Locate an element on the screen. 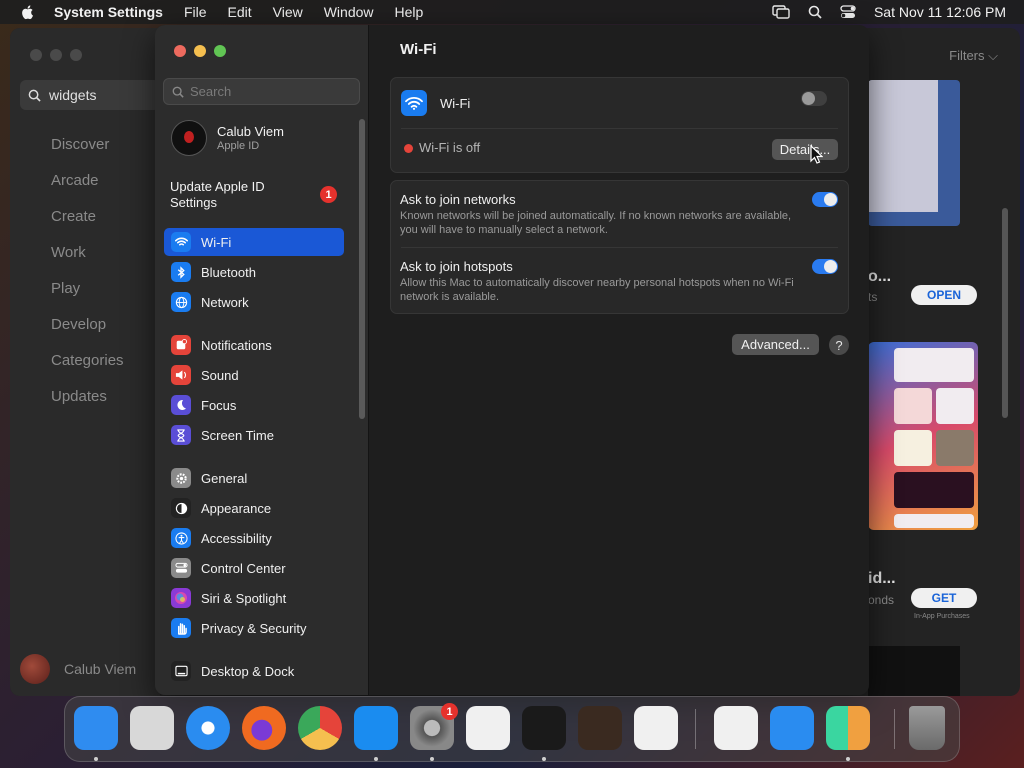  dock-icon is located at coordinates (181, 671).